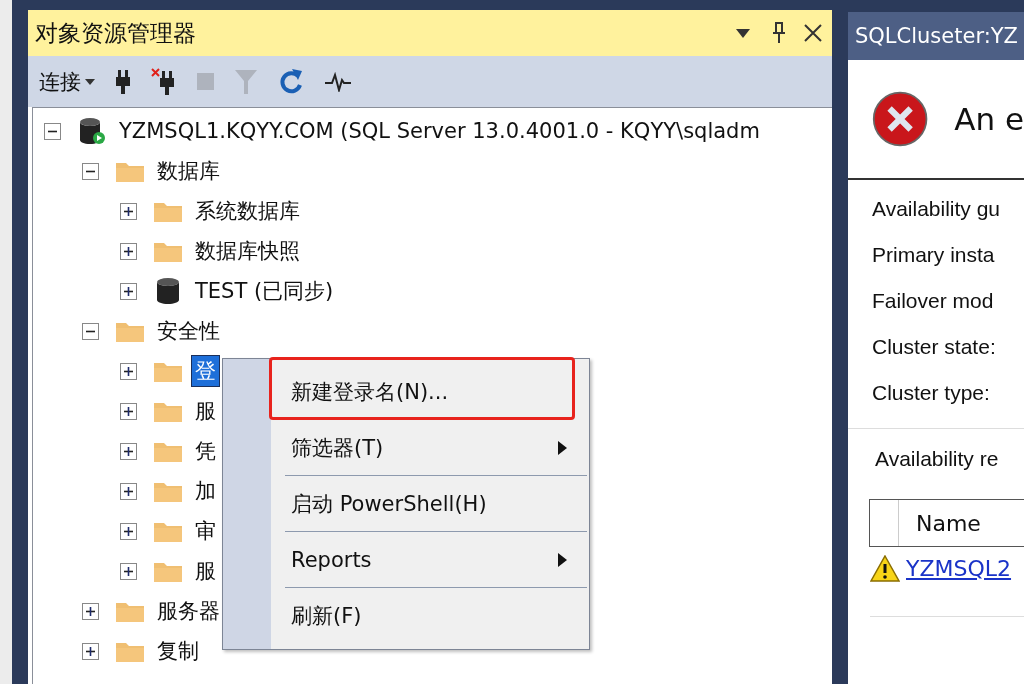 This screenshot has height=684, width=1024. What do you see at coordinates (178, 651) in the screenshot?
I see `tree-item: 复制` at bounding box center [178, 651].